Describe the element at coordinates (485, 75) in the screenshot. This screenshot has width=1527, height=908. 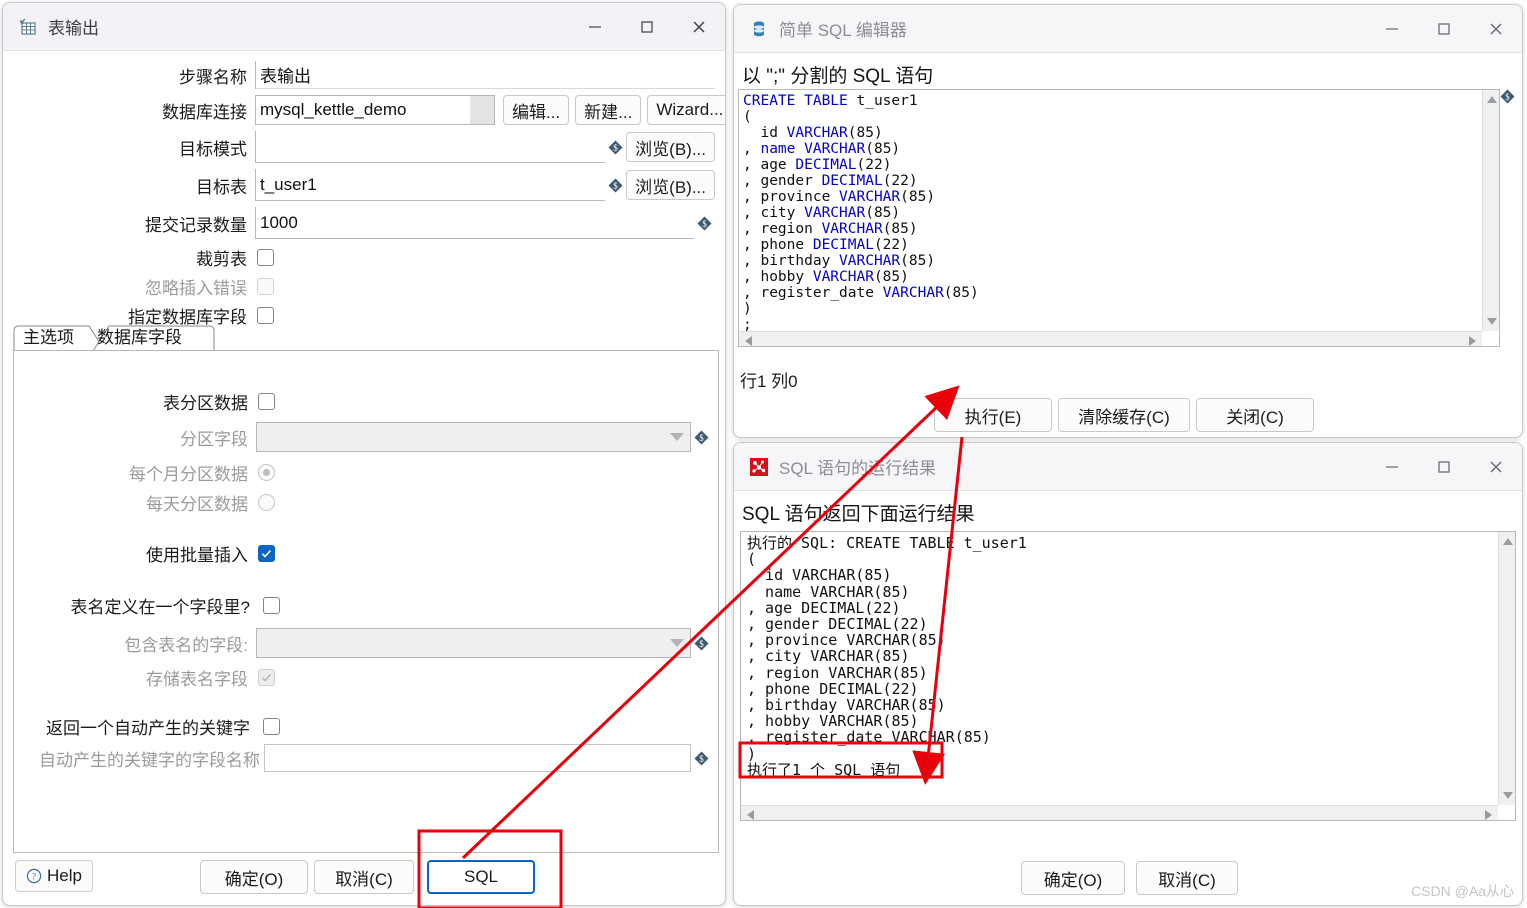
I see `step-name-input: 表输出` at that location.